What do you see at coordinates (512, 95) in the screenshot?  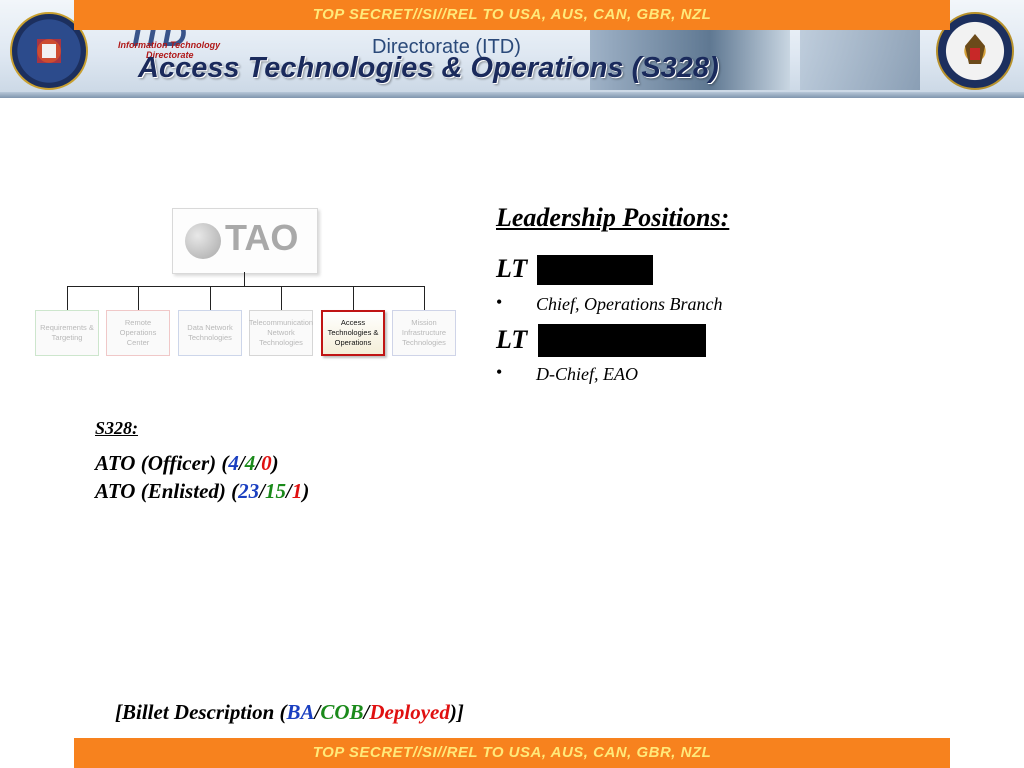 I see `header-divider` at bounding box center [512, 95].